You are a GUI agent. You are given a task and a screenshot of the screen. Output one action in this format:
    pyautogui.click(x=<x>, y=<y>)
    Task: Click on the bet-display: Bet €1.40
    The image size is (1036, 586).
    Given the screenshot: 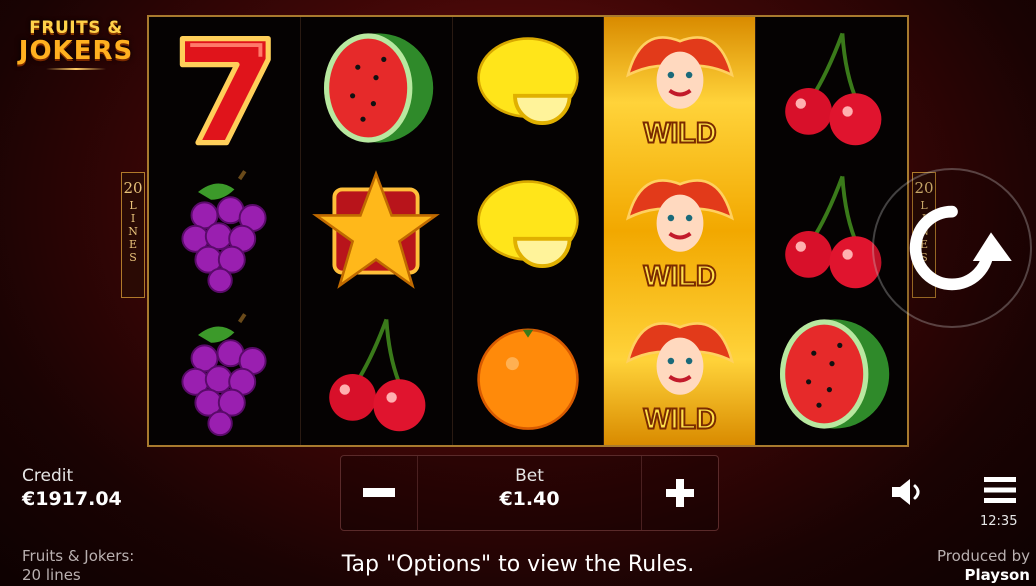 What is the action you would take?
    pyautogui.click(x=529, y=493)
    